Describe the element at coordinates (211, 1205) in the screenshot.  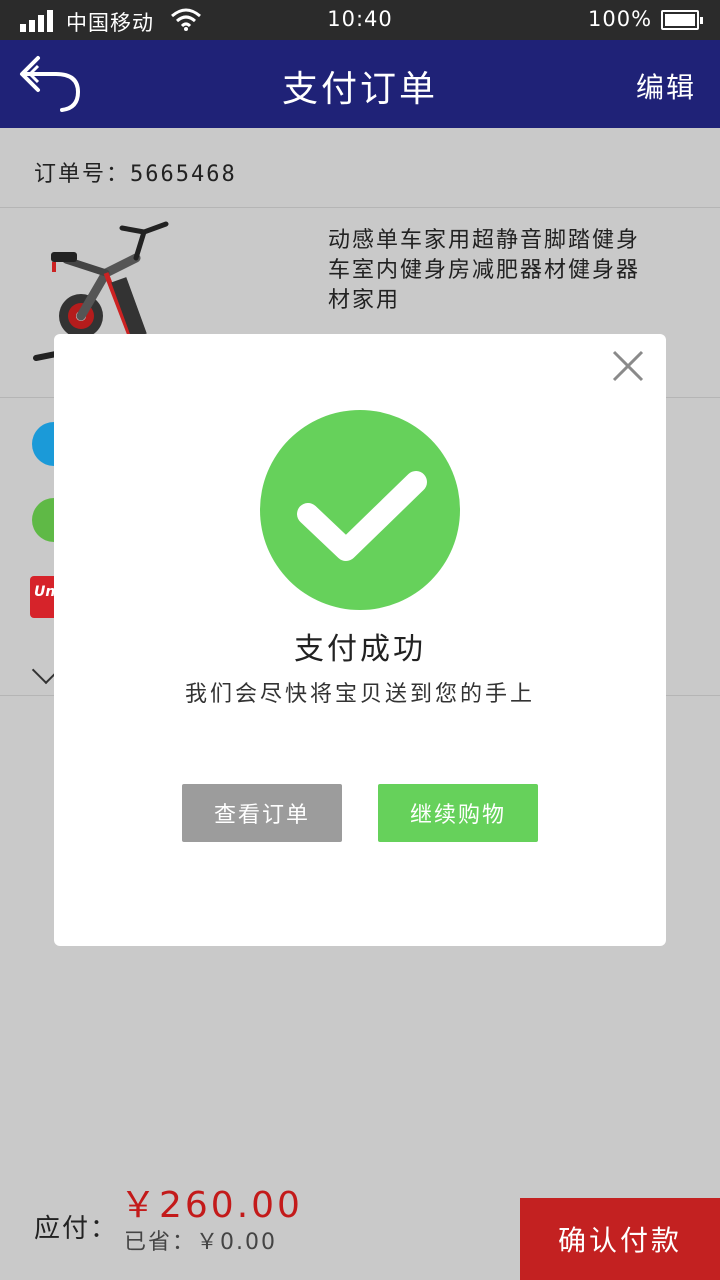
I see `amount-due: ￥260.00` at that location.